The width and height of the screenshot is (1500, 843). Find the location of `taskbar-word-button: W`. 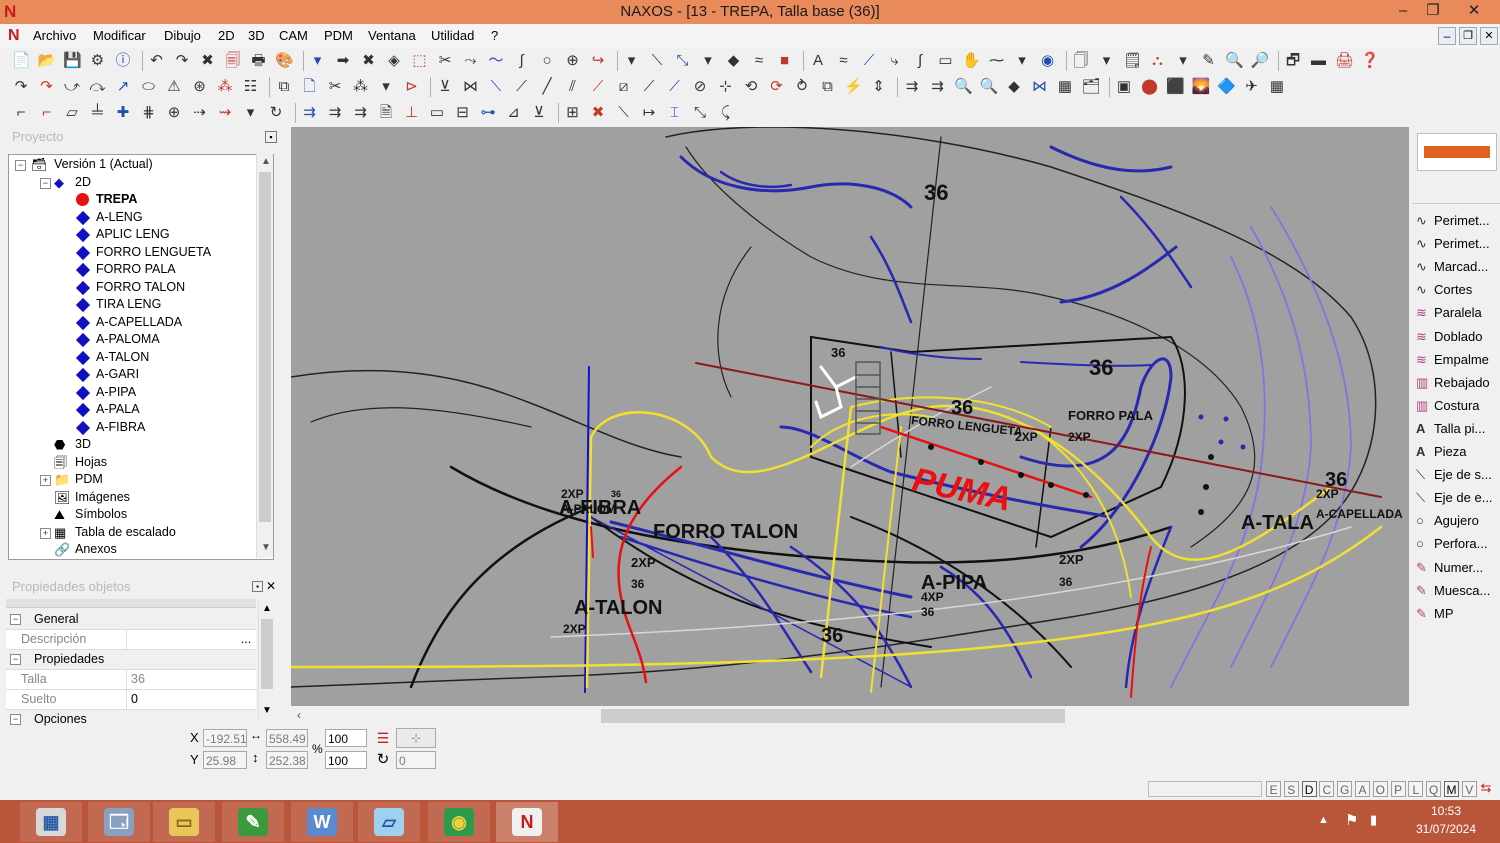

taskbar-word-button: W is located at coordinates (322, 822).